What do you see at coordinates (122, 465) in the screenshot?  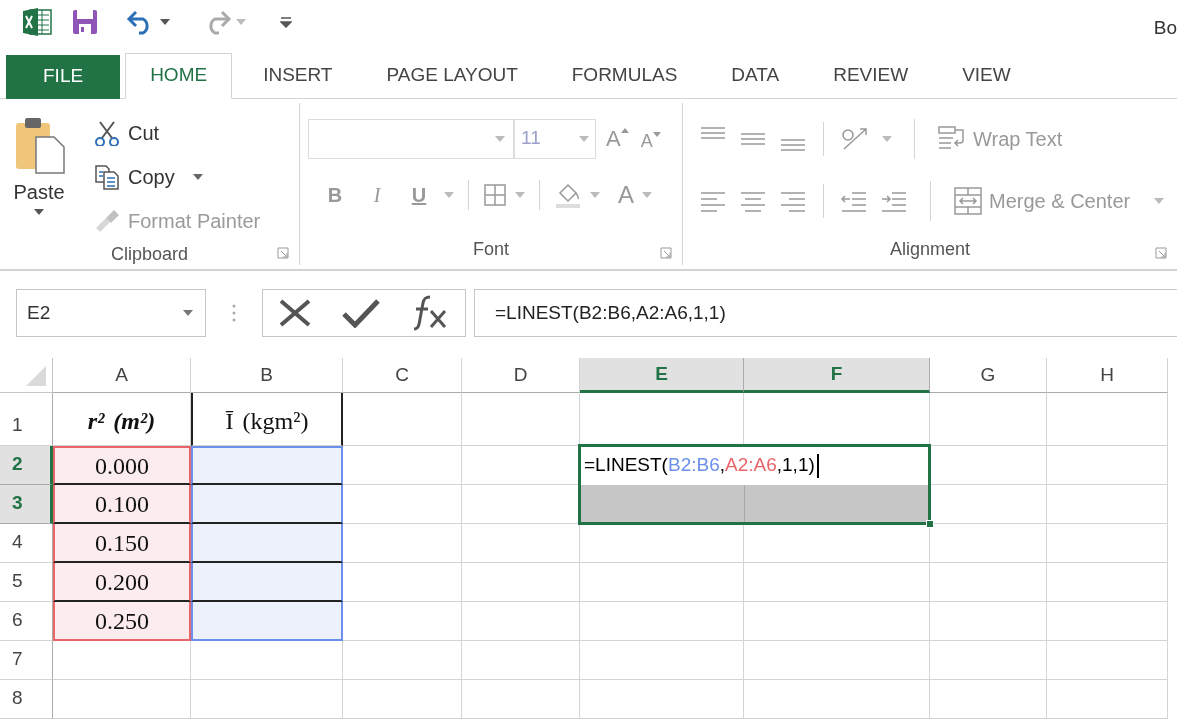 I see `table-cell: 0.000` at bounding box center [122, 465].